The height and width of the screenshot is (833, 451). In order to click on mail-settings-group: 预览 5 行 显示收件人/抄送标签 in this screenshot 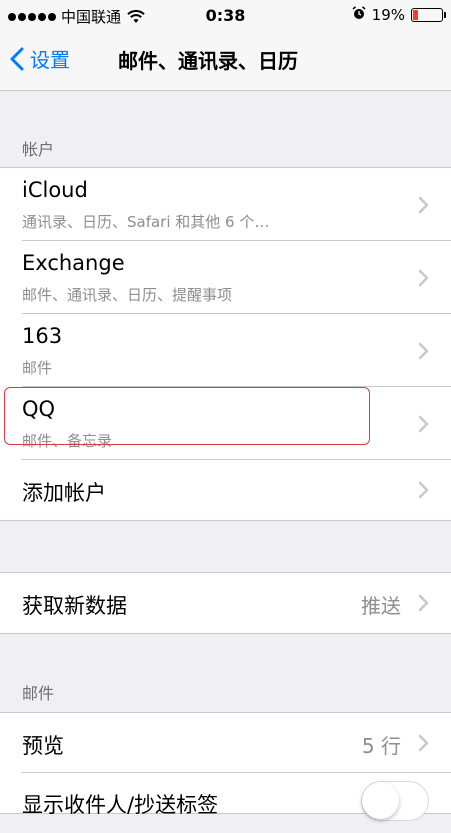, I will do `click(225, 766)`.